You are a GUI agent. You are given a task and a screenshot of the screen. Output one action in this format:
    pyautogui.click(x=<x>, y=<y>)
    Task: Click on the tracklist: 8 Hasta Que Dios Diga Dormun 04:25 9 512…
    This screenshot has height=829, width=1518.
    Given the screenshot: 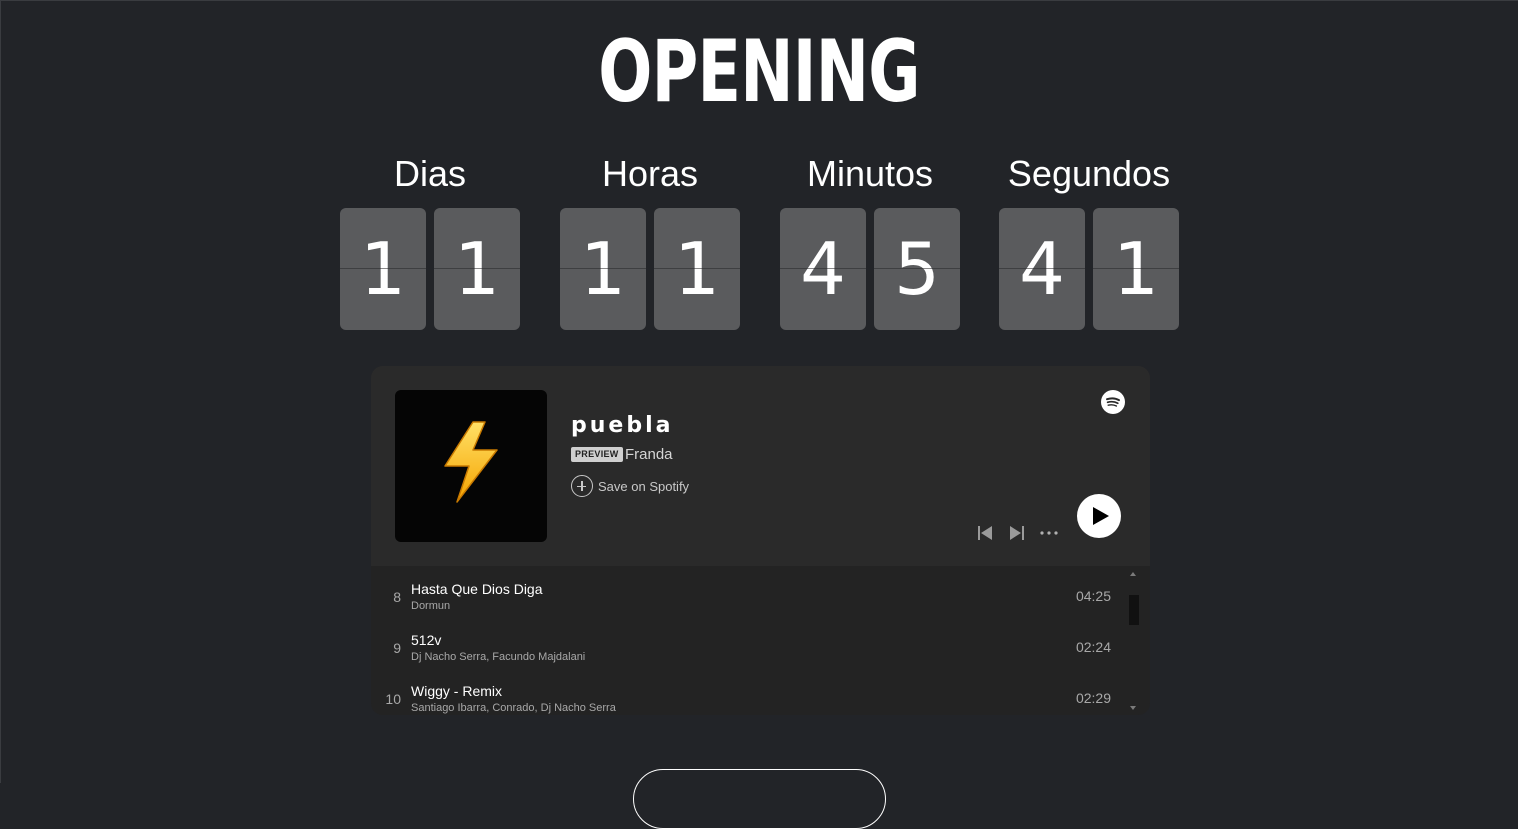 What is the action you would take?
    pyautogui.click(x=760, y=640)
    